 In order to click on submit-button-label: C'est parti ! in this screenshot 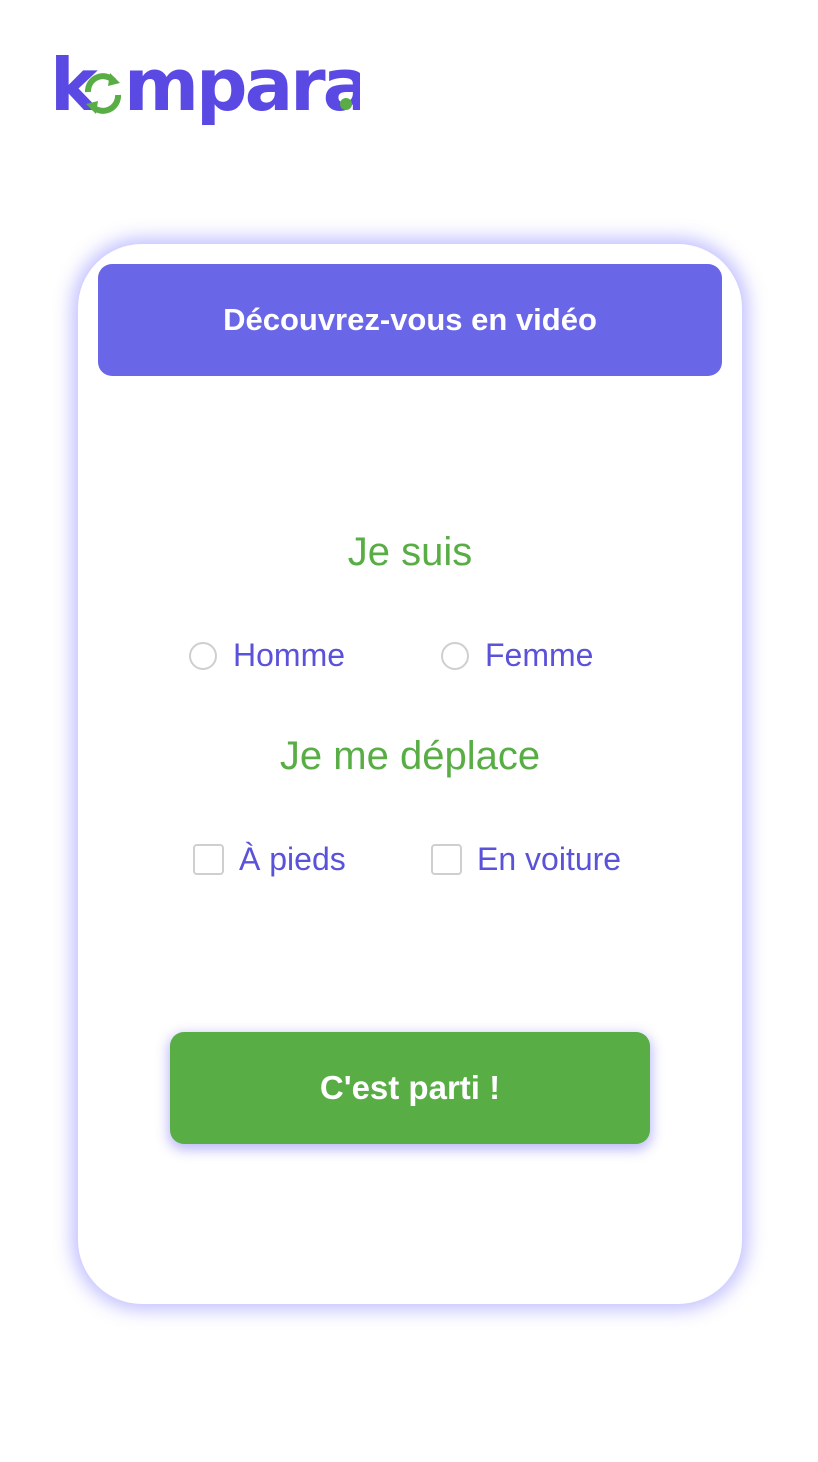, I will do `click(410, 1087)`.